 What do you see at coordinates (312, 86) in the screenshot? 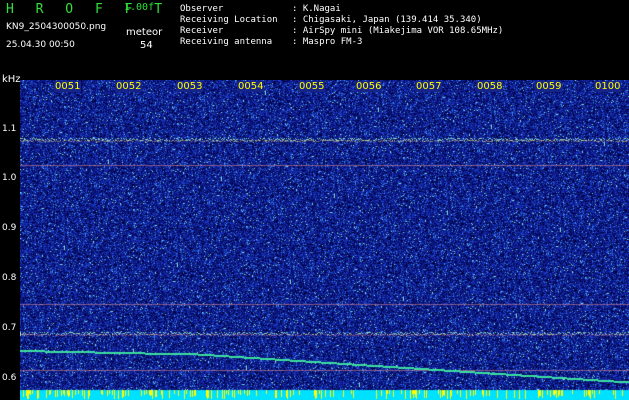
I see `x-tick-label: 0055` at bounding box center [312, 86].